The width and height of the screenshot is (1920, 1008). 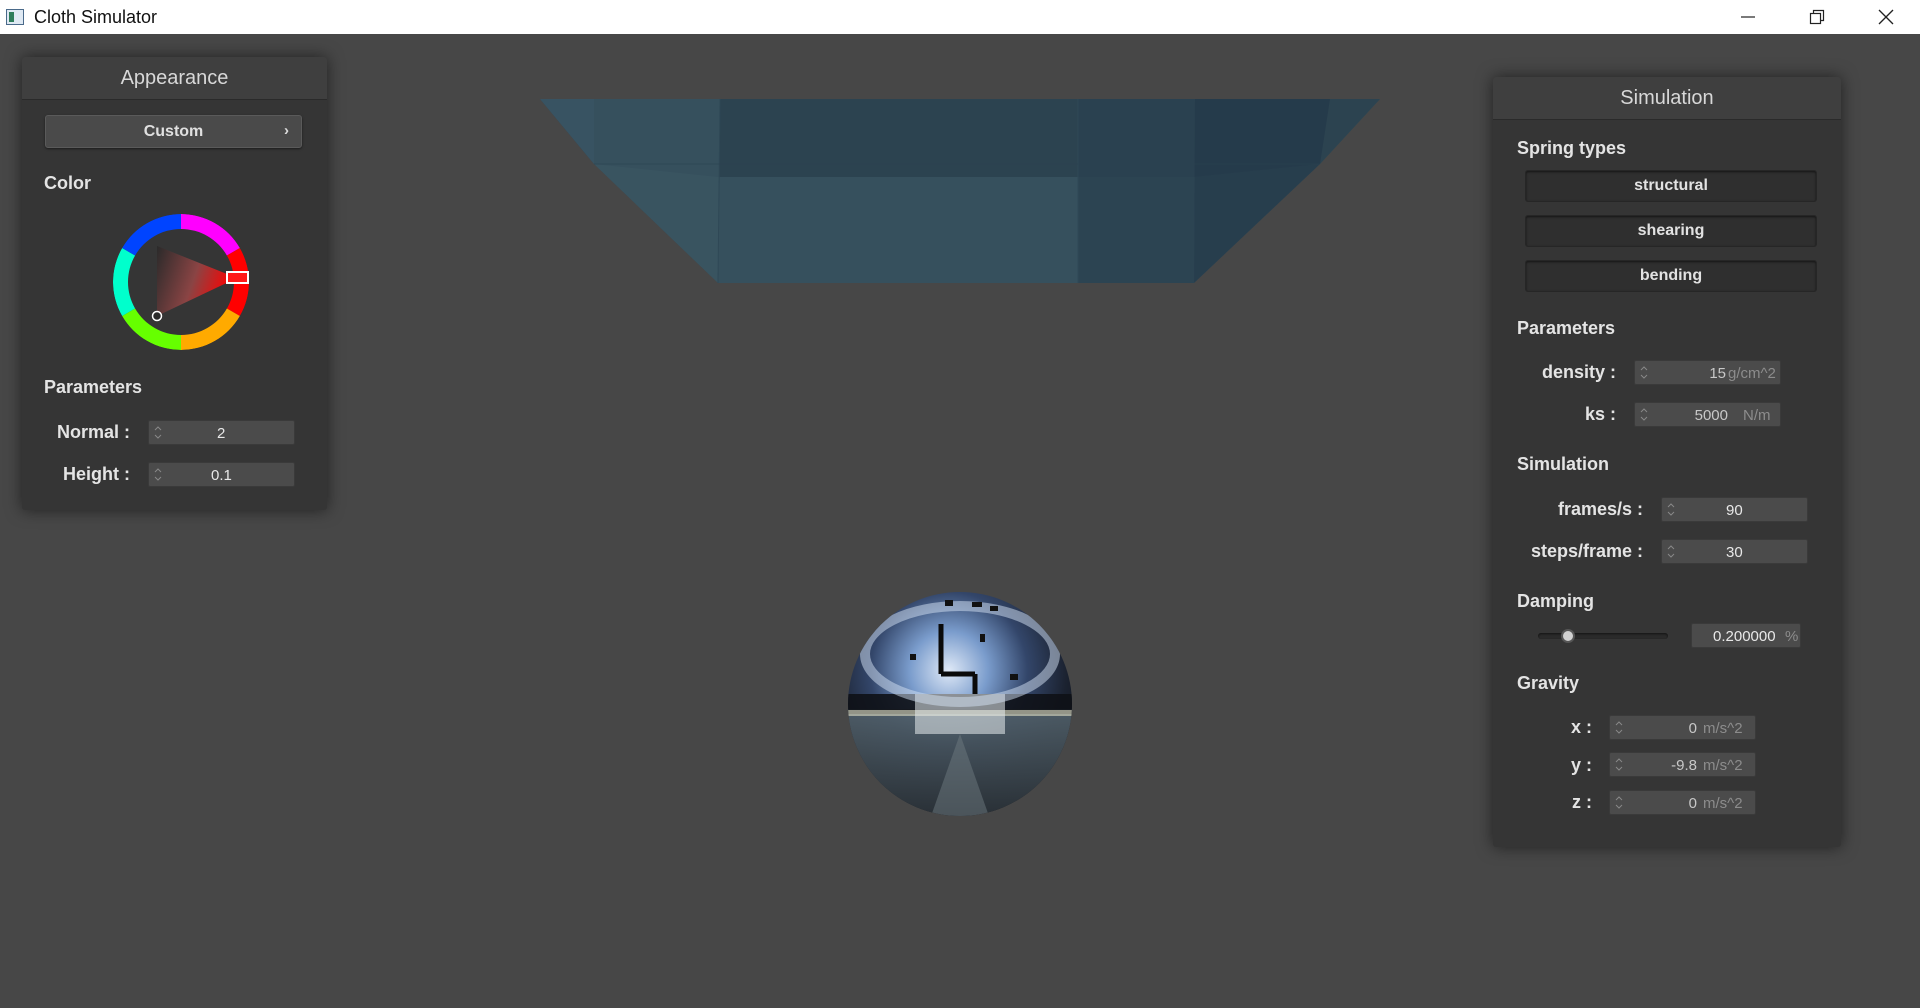 I want to click on appearance-parameters-label: Parameters, so click(x=93, y=387).